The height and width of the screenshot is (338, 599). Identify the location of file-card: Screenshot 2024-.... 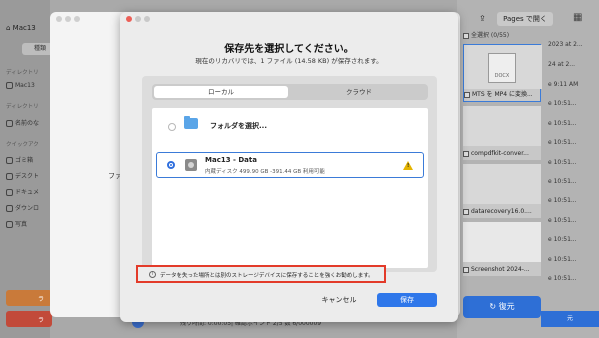
(502, 249).